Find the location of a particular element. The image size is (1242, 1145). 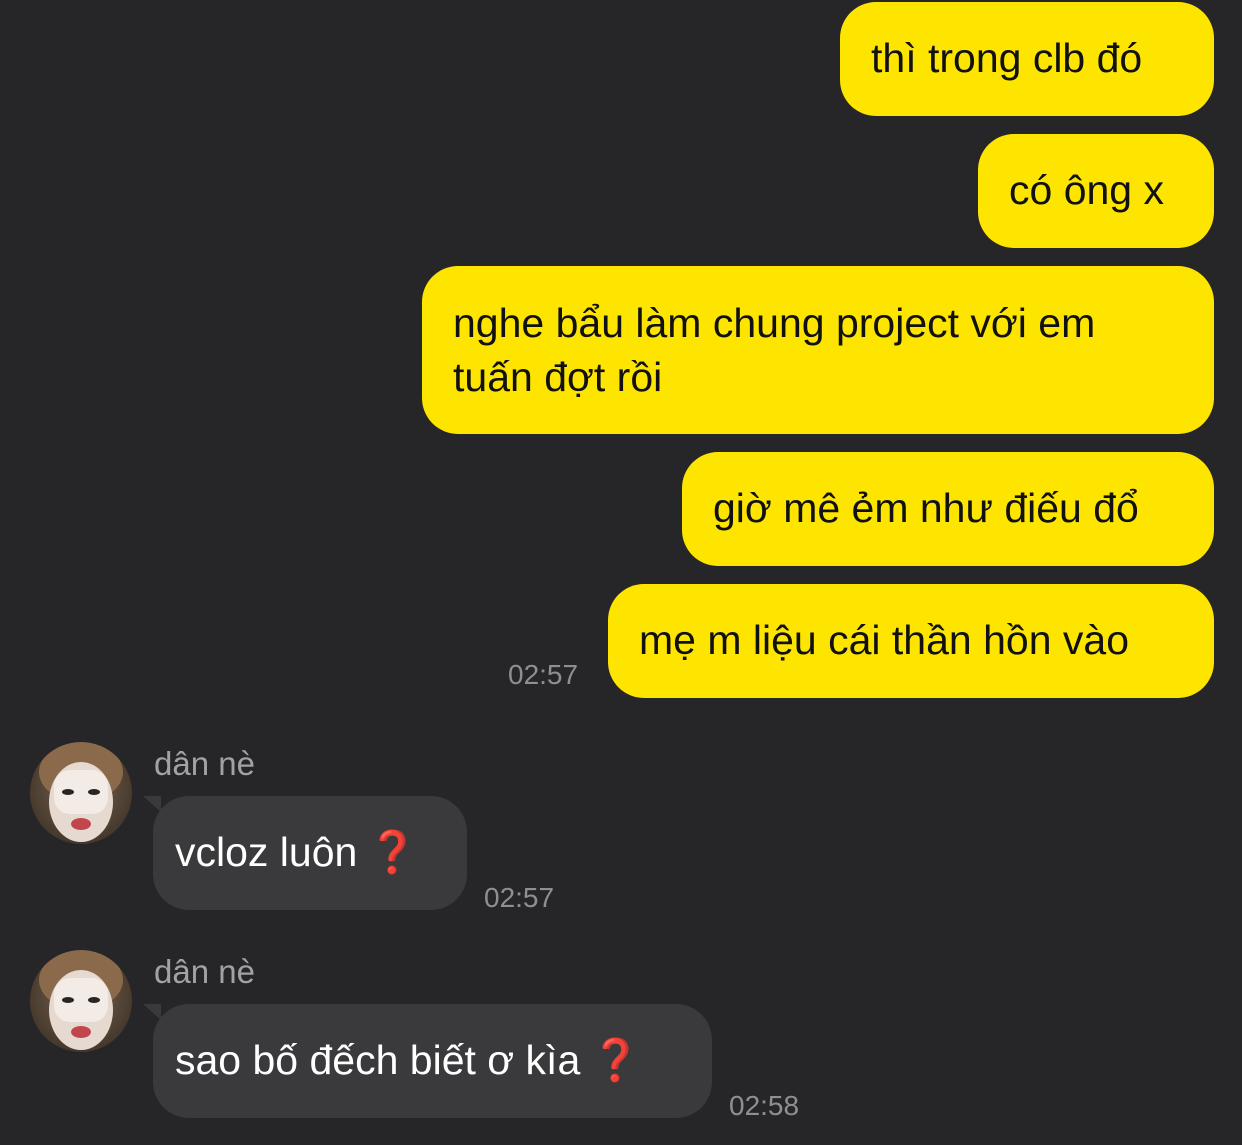

message-text: thì trong clb đó is located at coordinates (1007, 58).